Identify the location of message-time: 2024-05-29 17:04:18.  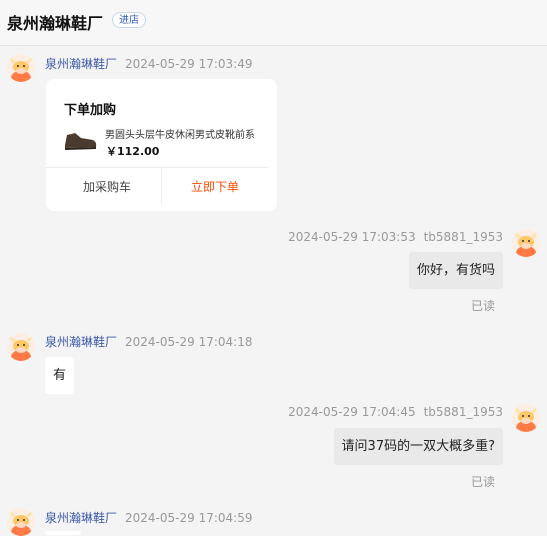
(189, 342).